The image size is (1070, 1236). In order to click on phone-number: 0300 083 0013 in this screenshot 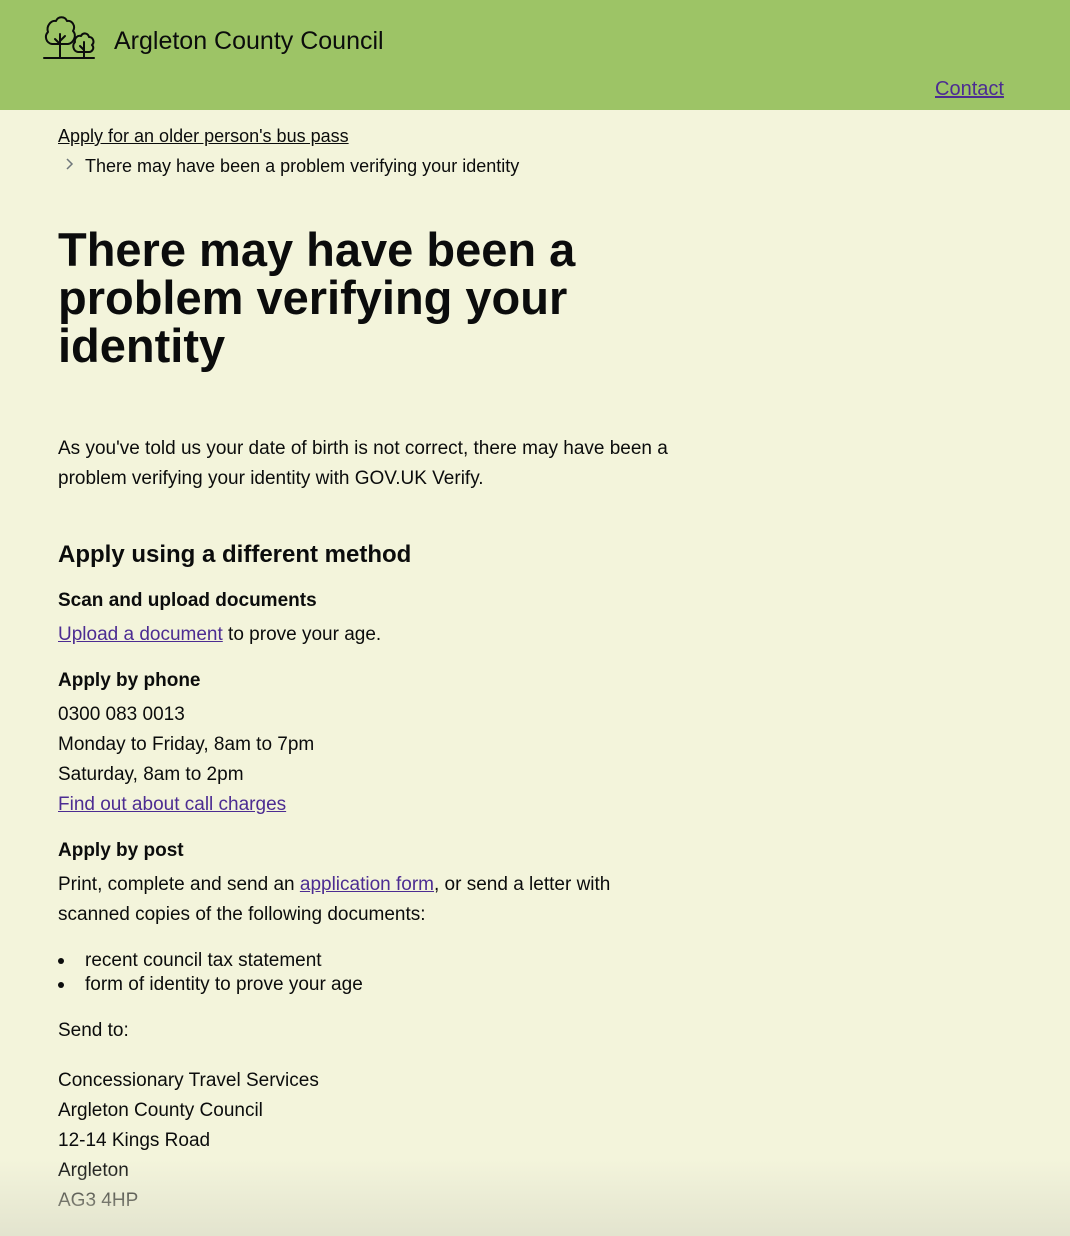, I will do `click(121, 714)`.